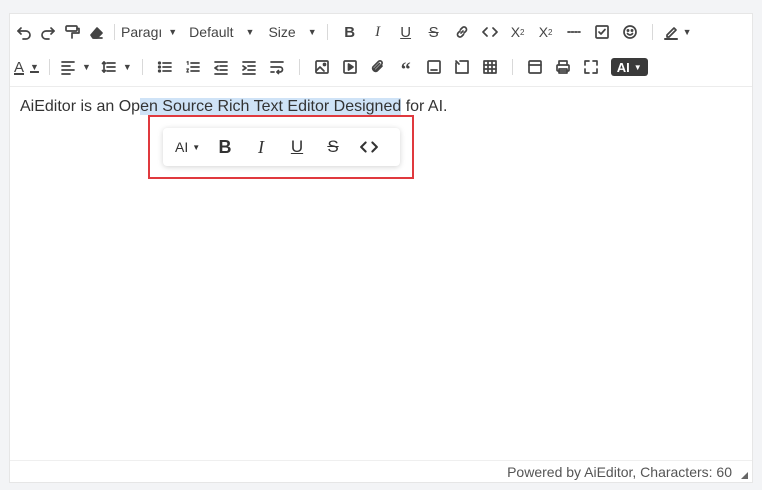 The image size is (762, 490). I want to click on emoji-icon, so click(630, 32).